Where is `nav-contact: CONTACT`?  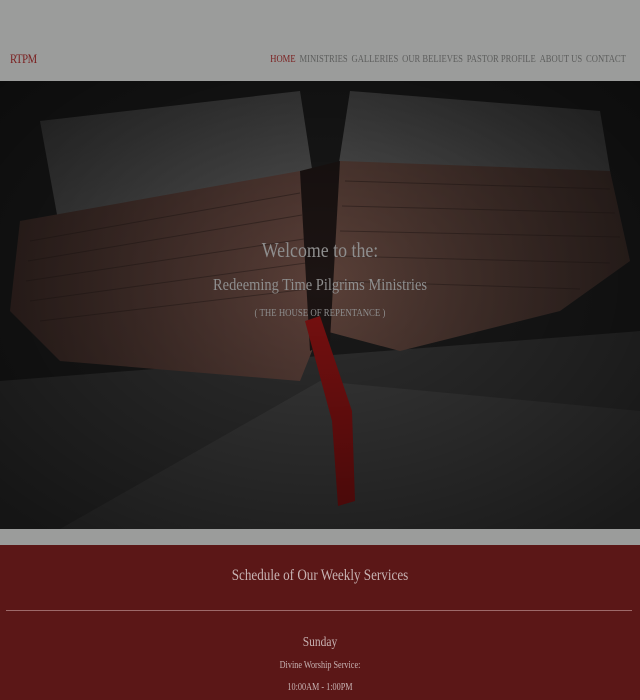 nav-contact: CONTACT is located at coordinates (606, 59).